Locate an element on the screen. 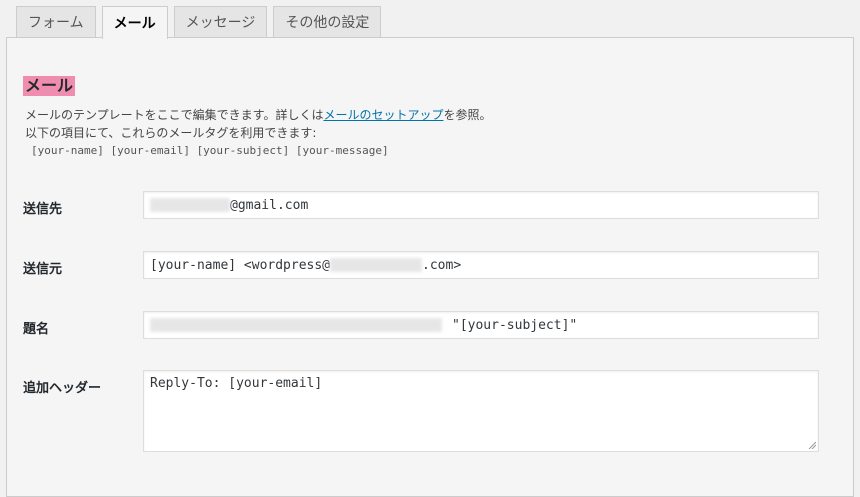  headers-label: 追加ヘッダー is located at coordinates (62, 388).